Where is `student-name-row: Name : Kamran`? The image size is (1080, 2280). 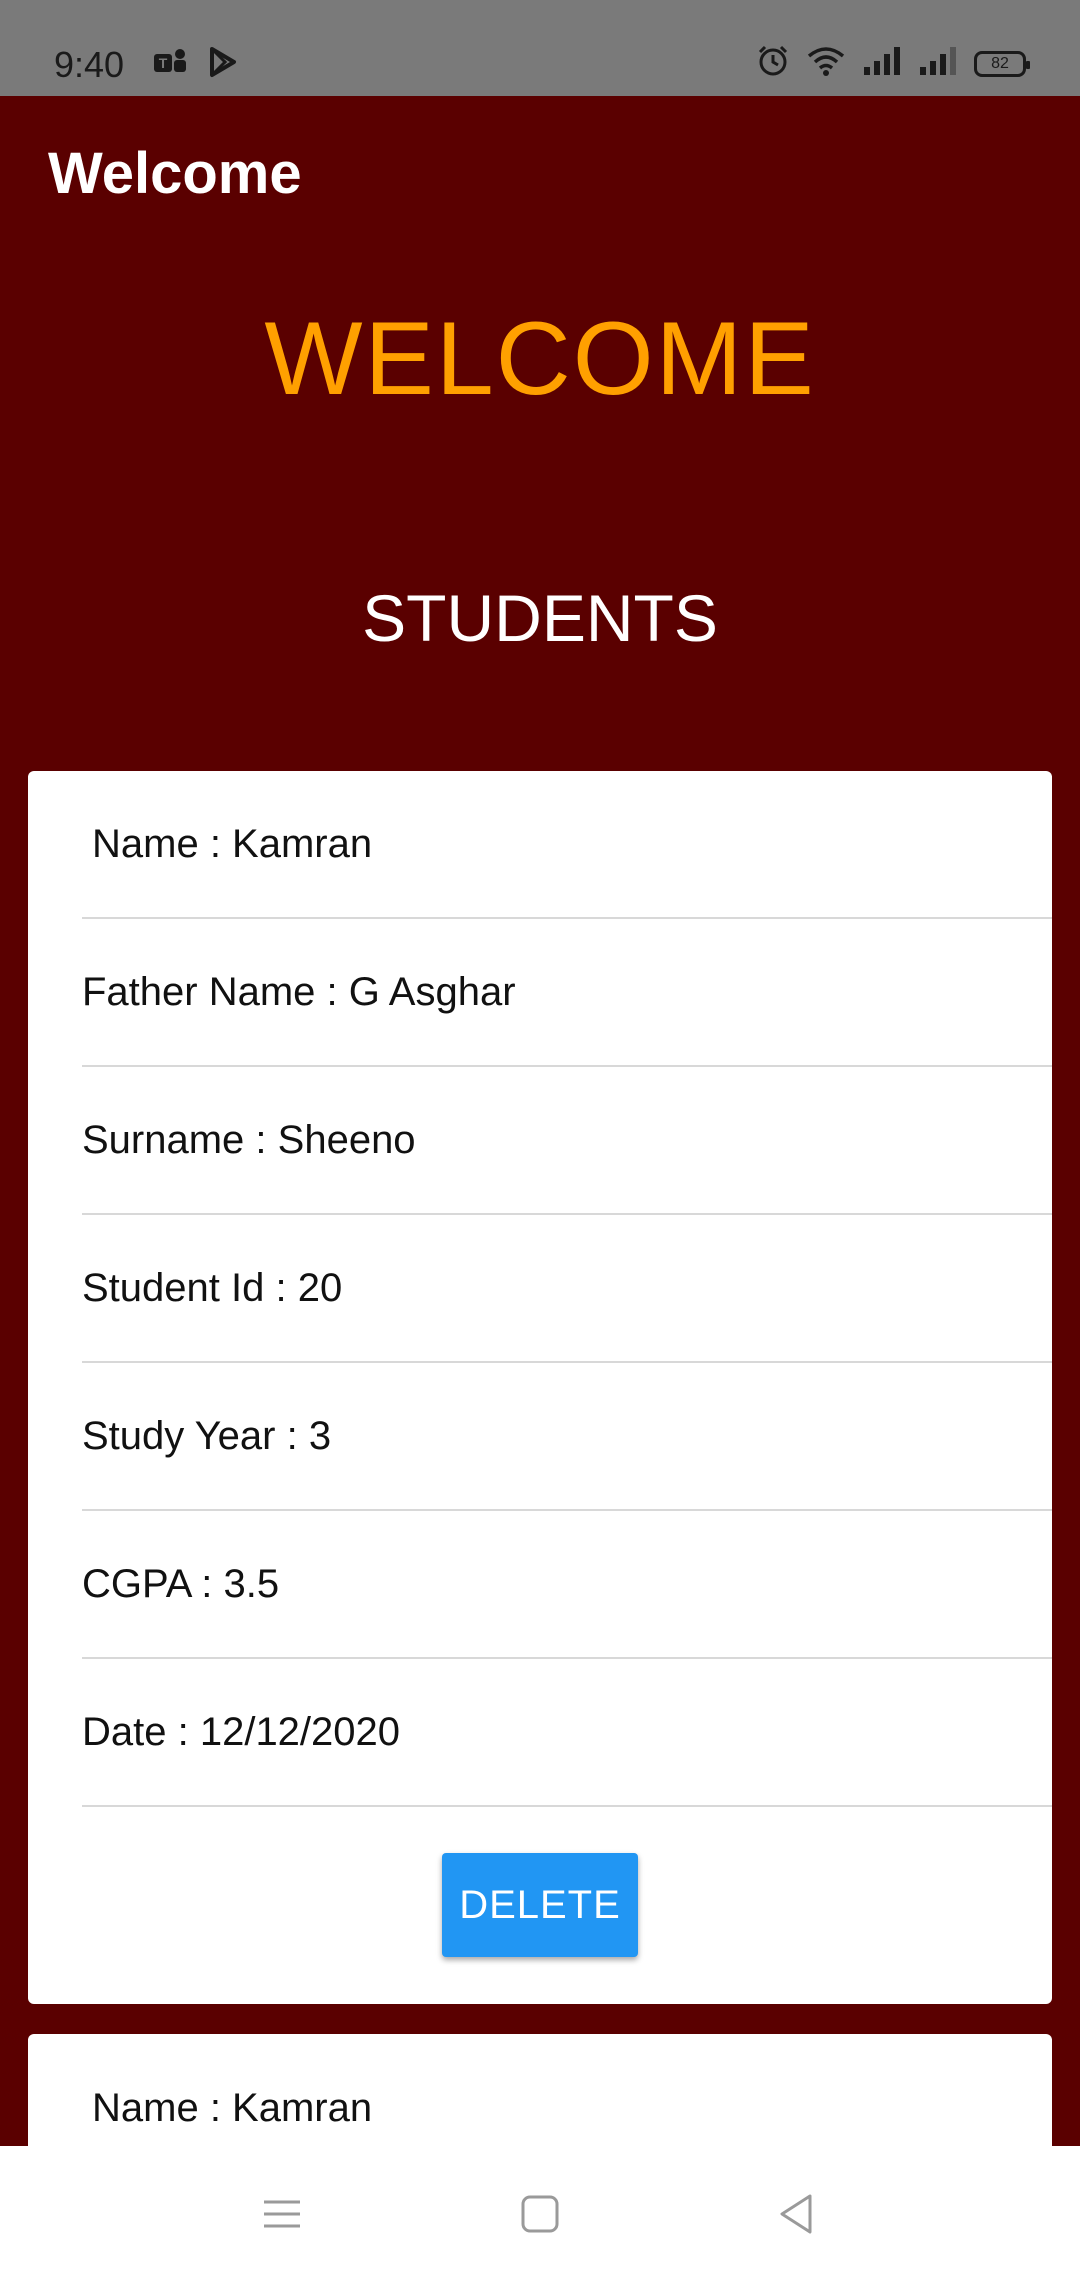 student-name-row: Name : Kamran is located at coordinates (567, 845).